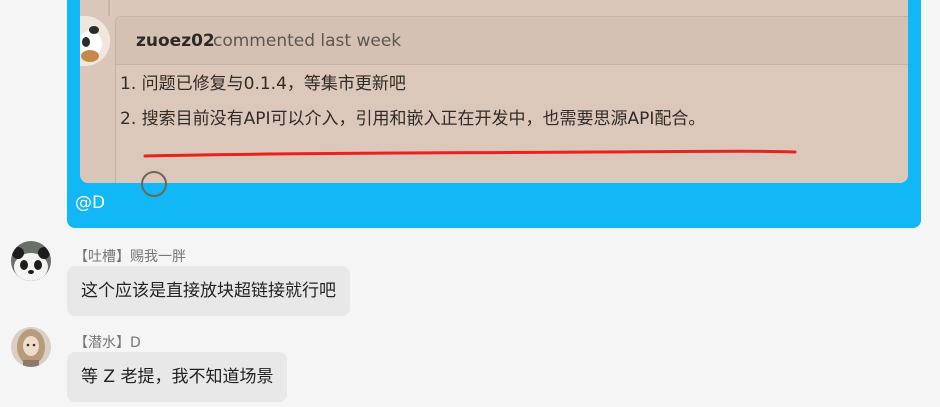 The height and width of the screenshot is (407, 940). Describe the element at coordinates (263, 84) in the screenshot. I see `list-item: 1. 问题已修复与0.1.4，等集市更新吧` at that location.